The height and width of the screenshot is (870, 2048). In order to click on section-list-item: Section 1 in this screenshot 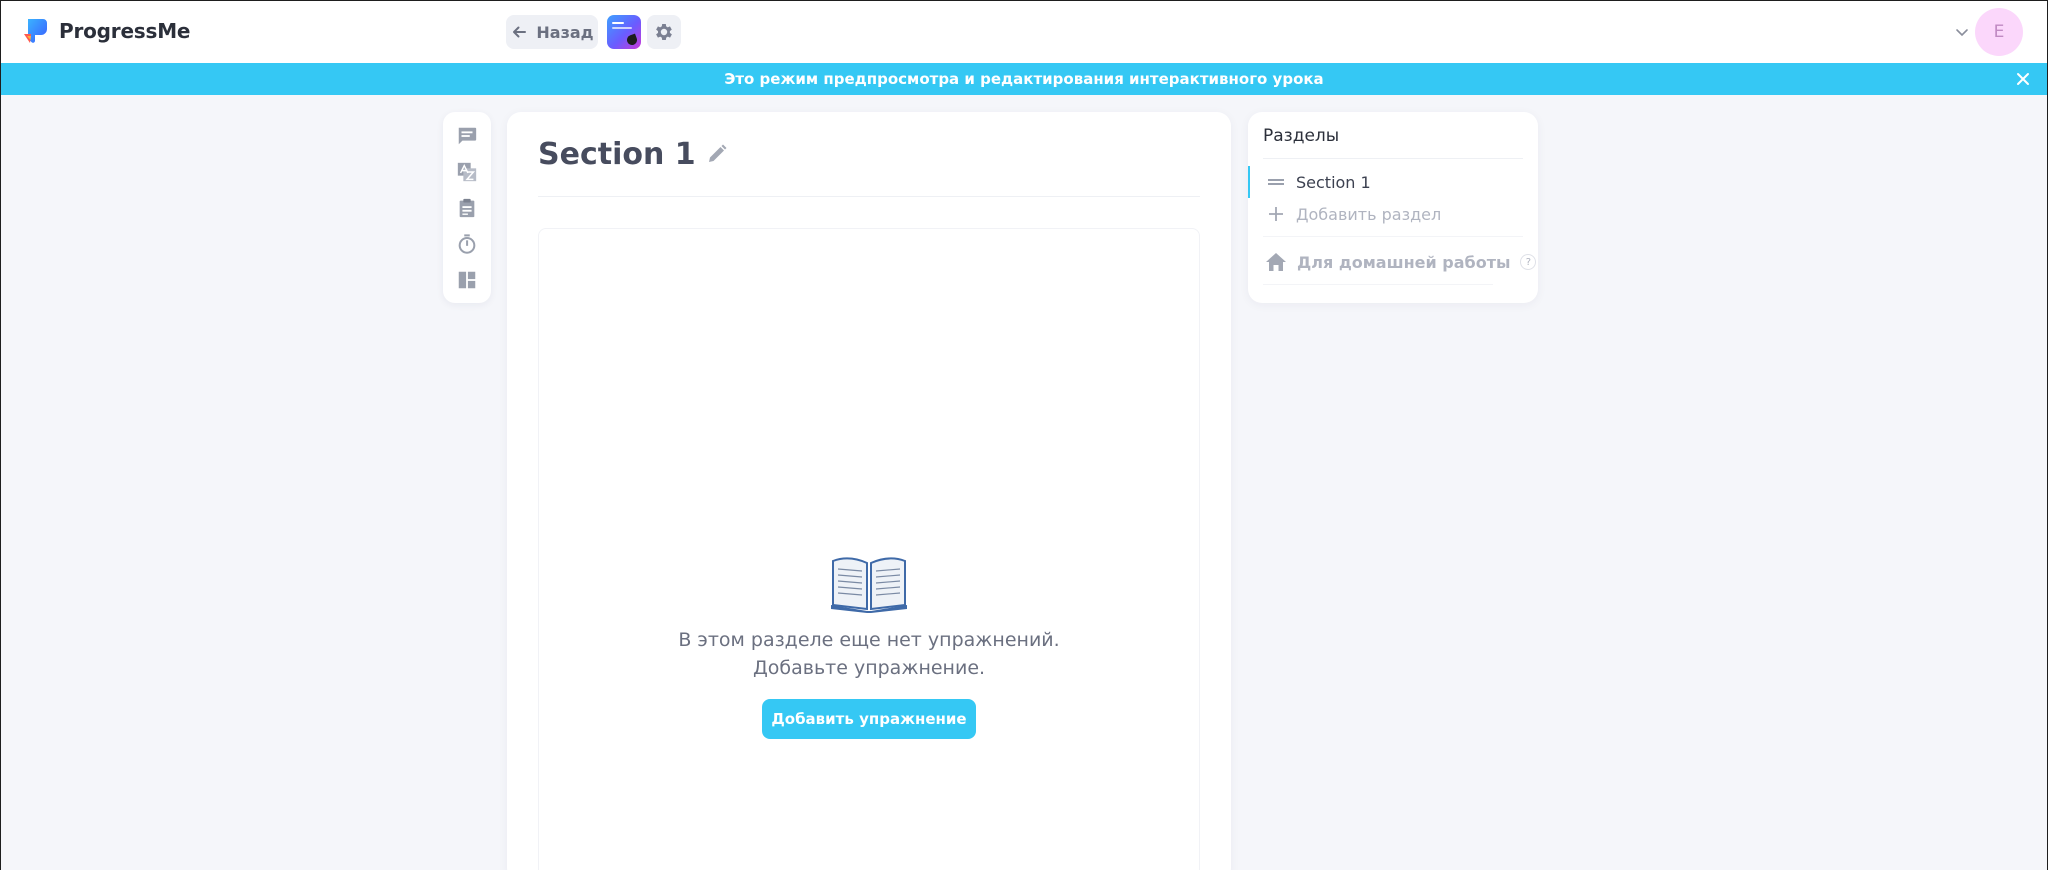, I will do `click(1393, 182)`.